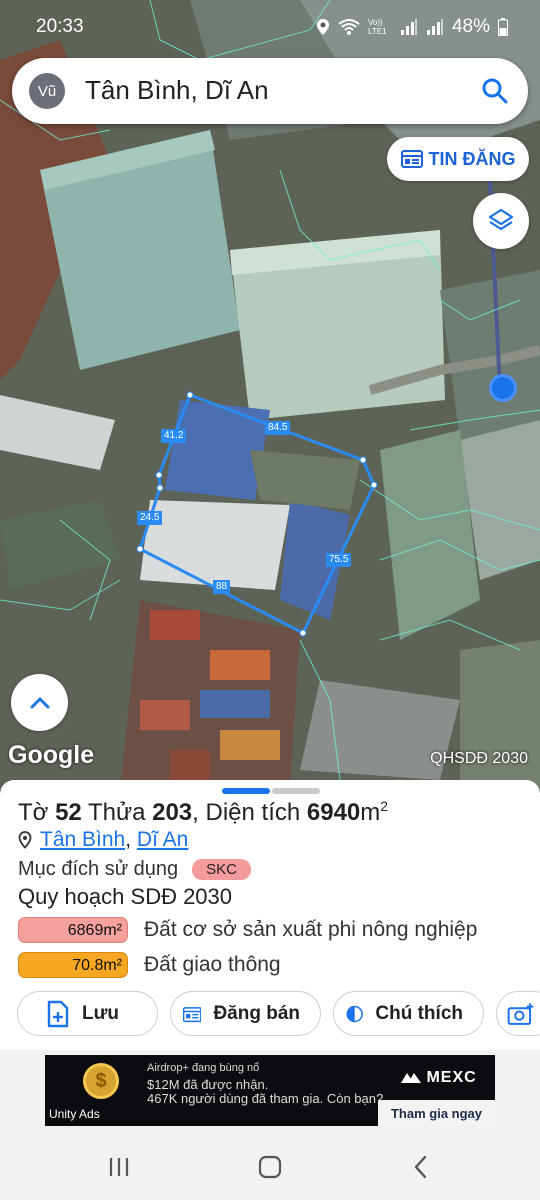 This screenshot has width=540, height=1200. What do you see at coordinates (270, 26) in the screenshot?
I see `status-bar: 20:33 Vo)) LTE1 48%` at bounding box center [270, 26].